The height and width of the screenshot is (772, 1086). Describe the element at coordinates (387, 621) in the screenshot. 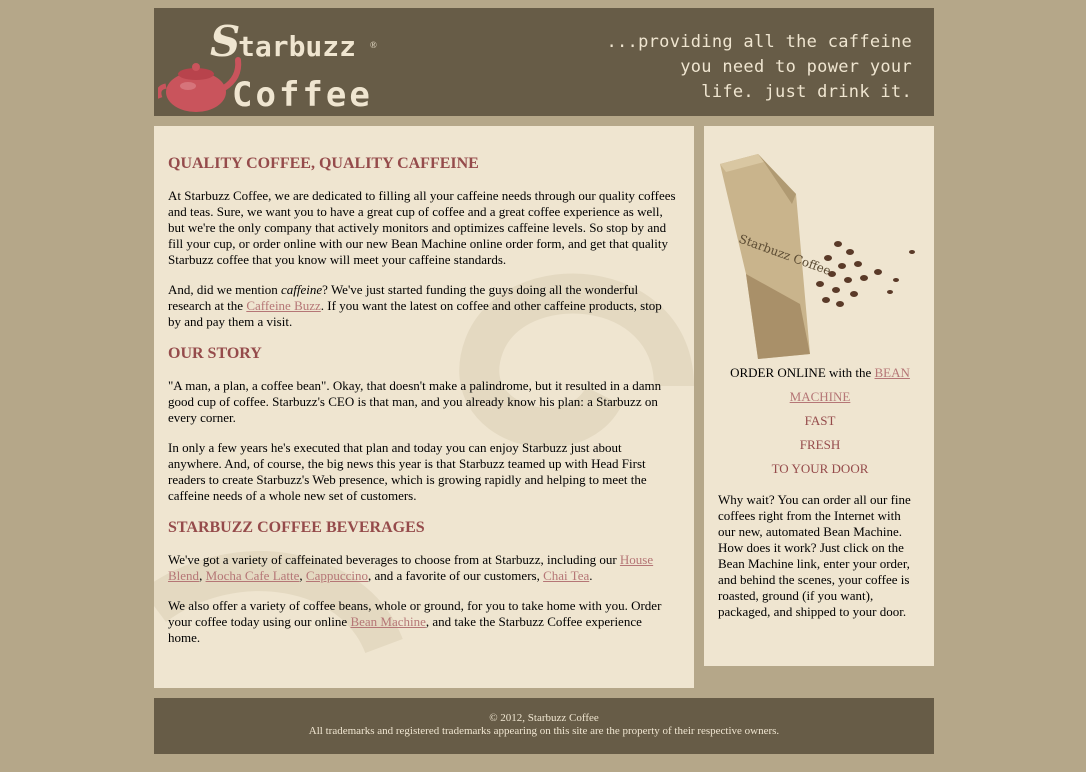

I see `bean-machine-link: Bean Machine` at that location.